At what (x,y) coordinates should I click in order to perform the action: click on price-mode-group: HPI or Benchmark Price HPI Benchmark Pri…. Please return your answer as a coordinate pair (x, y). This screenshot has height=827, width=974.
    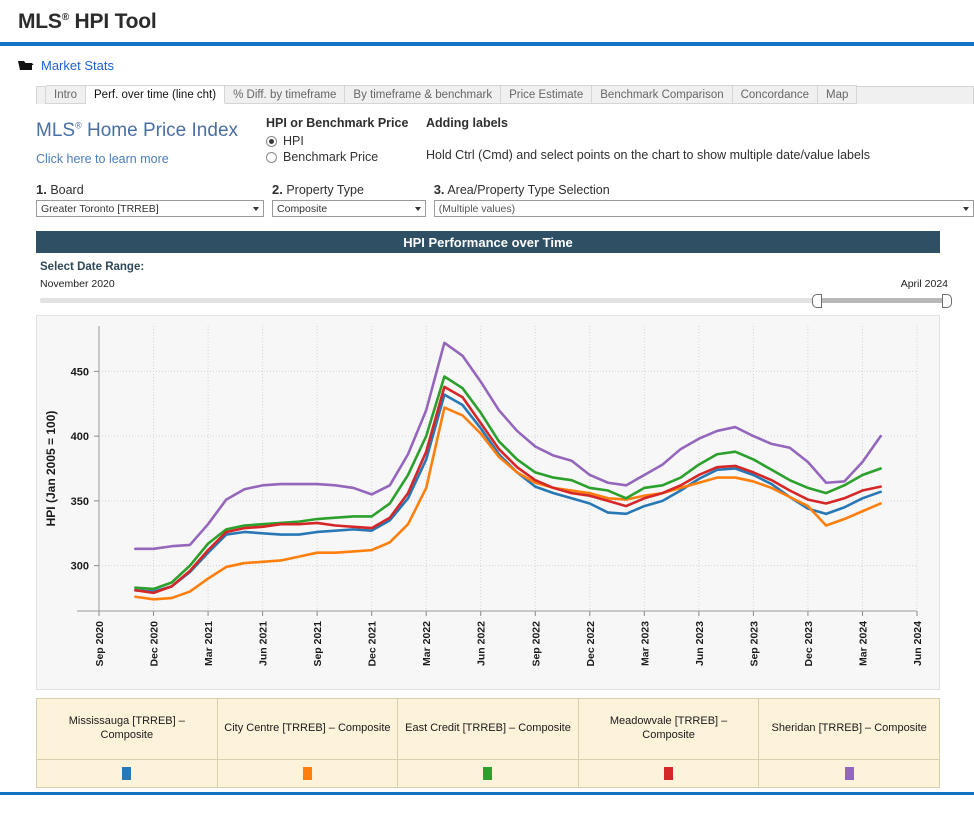
    Looking at the image, I should click on (346, 139).